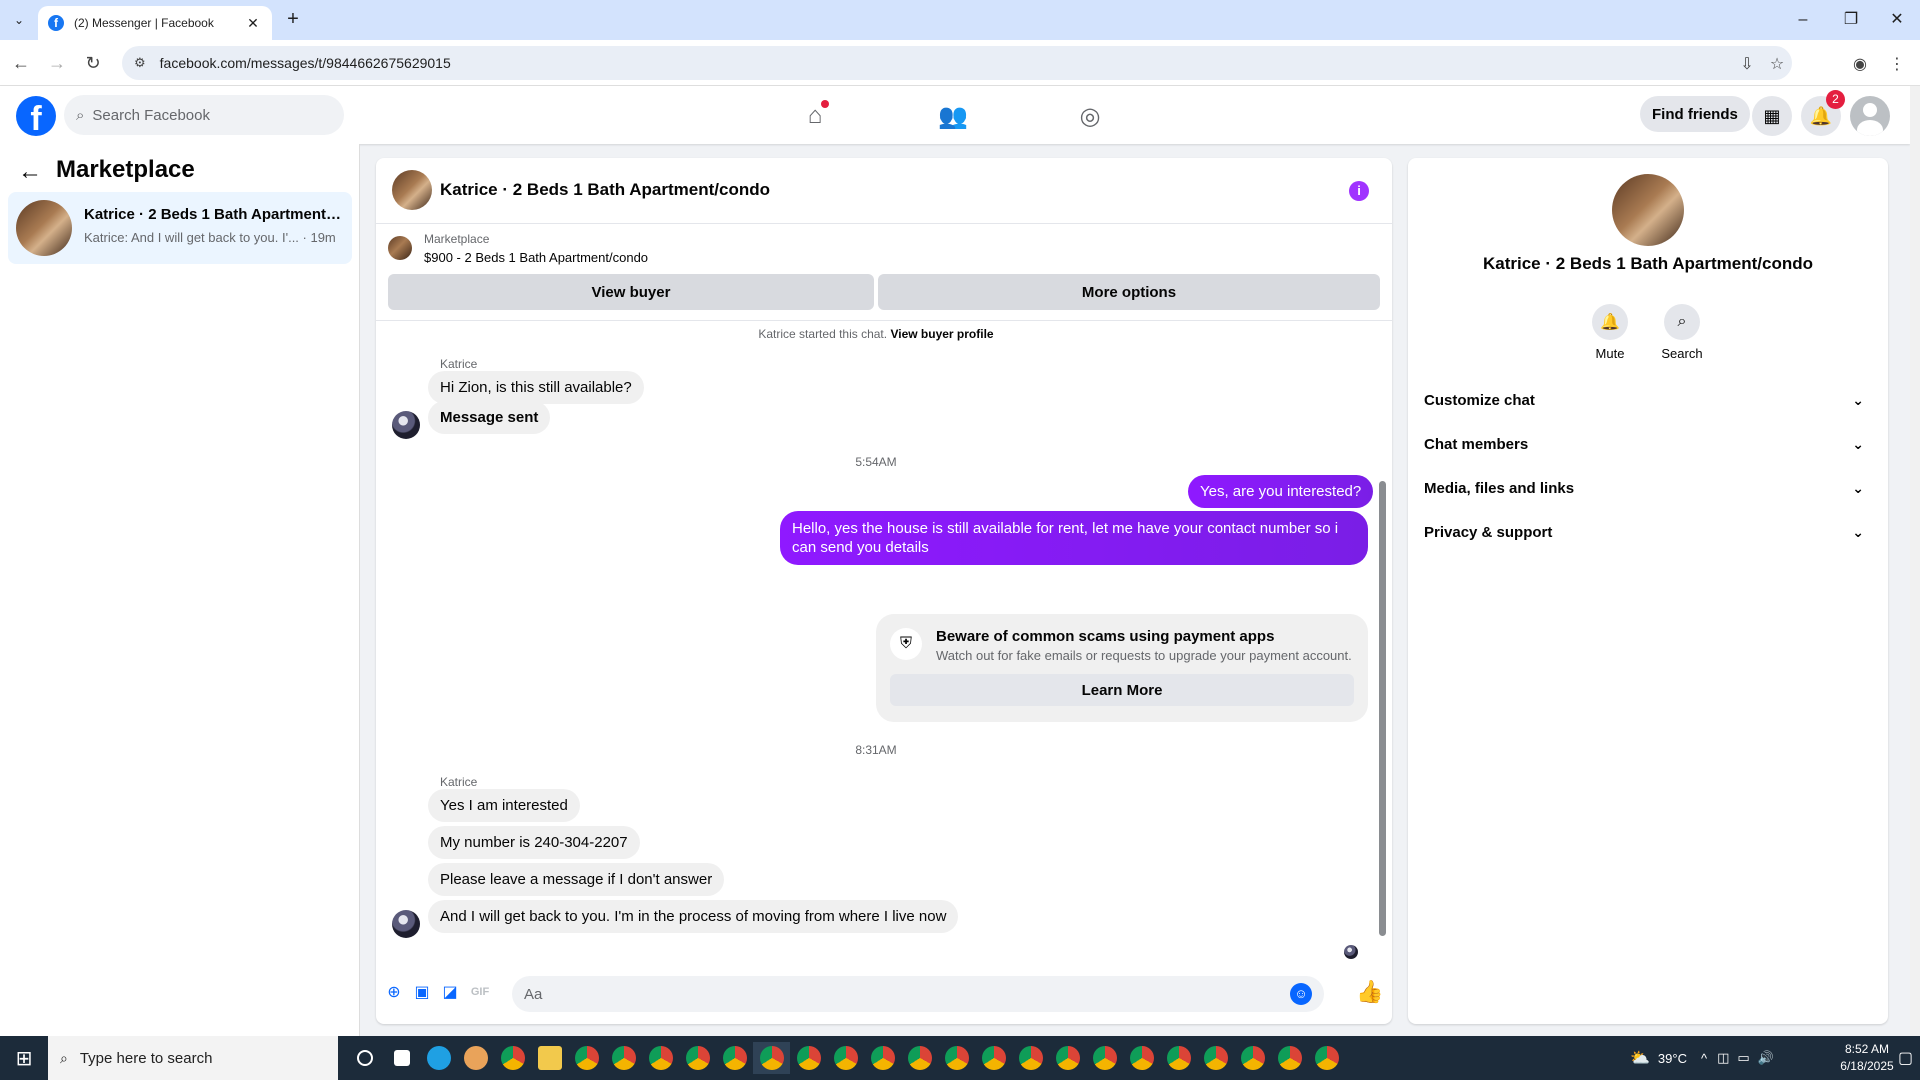 Image resolution: width=1920 pixels, height=1080 pixels. What do you see at coordinates (1905, 1058) in the screenshot?
I see `notification-center-icon: ▢` at bounding box center [1905, 1058].